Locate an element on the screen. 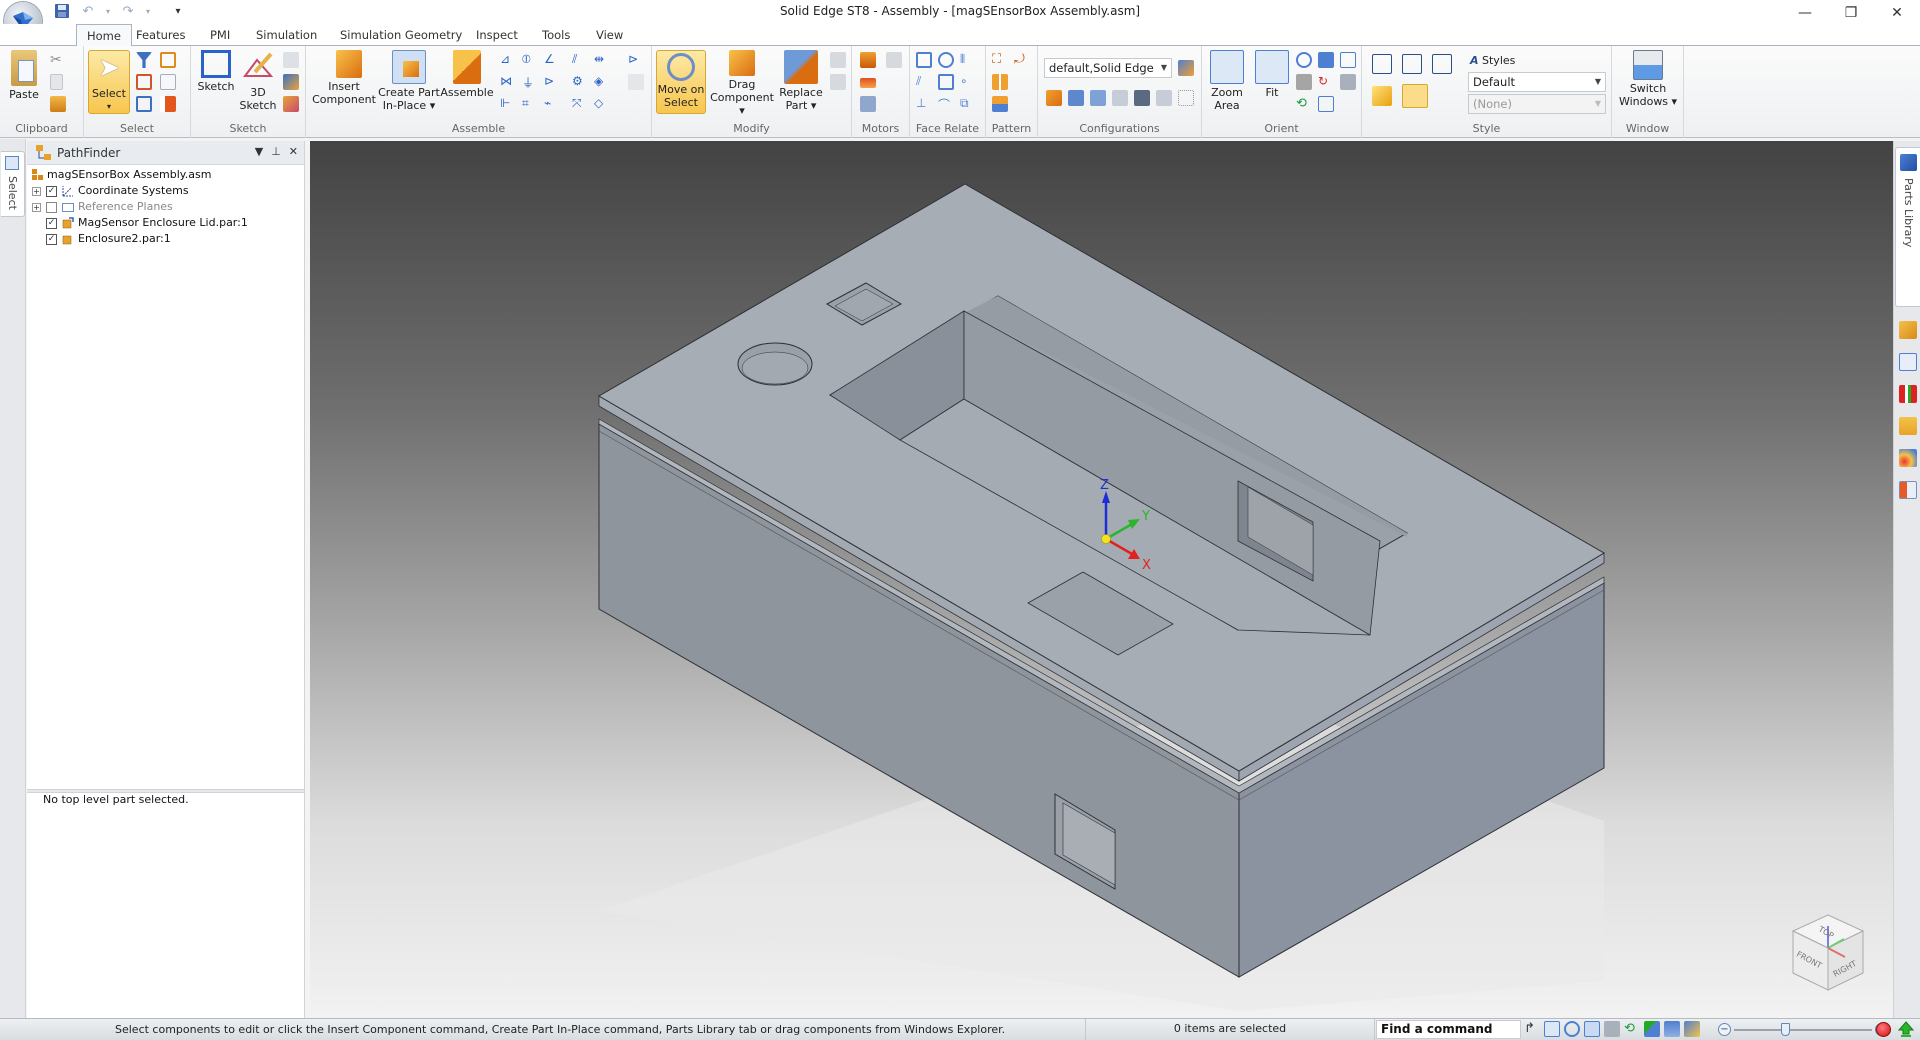 Image resolution: width=1920 pixels, height=1040 pixels. fit-button: Fit is located at coordinates (1272, 74).